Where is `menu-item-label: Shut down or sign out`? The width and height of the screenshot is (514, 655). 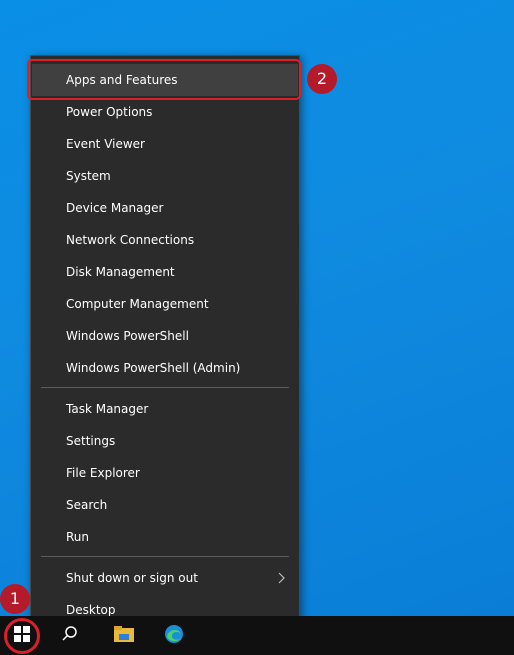
menu-item-label: Shut down or sign out is located at coordinates (132, 578).